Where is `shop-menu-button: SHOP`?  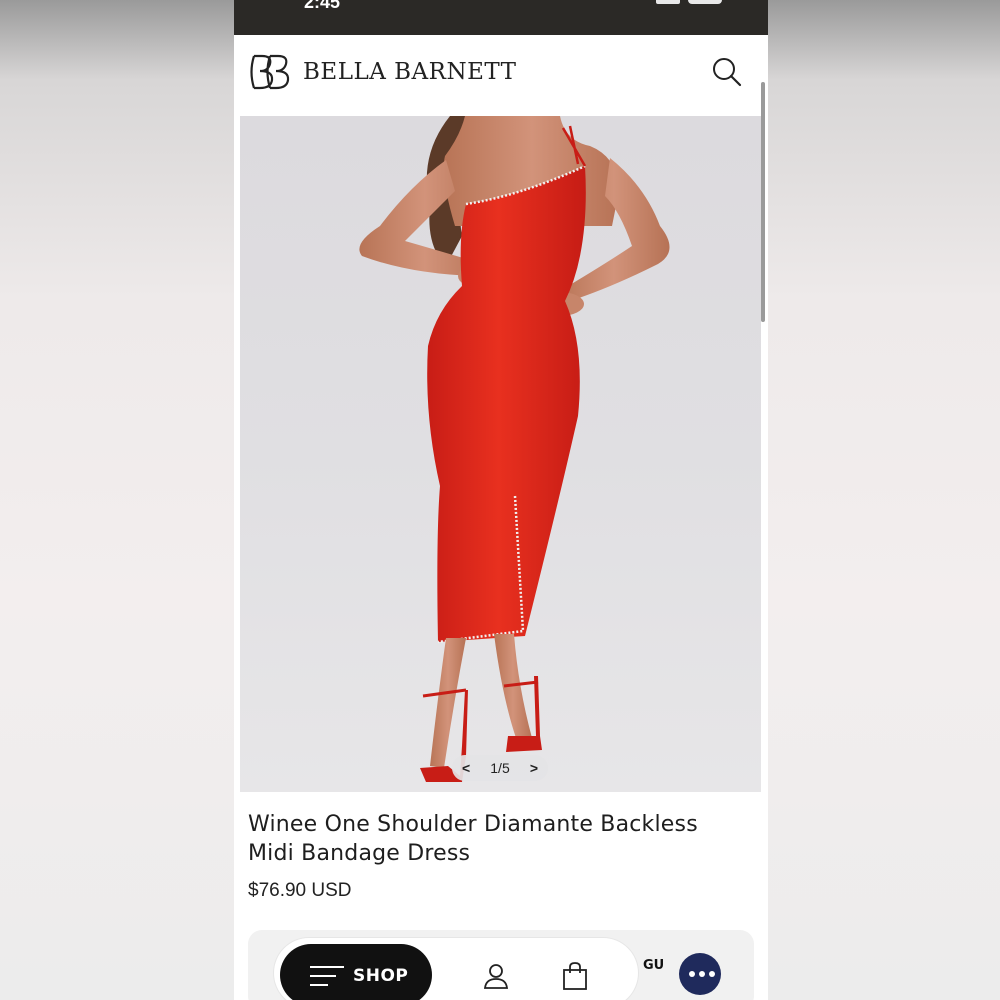 shop-menu-button: SHOP is located at coordinates (356, 972).